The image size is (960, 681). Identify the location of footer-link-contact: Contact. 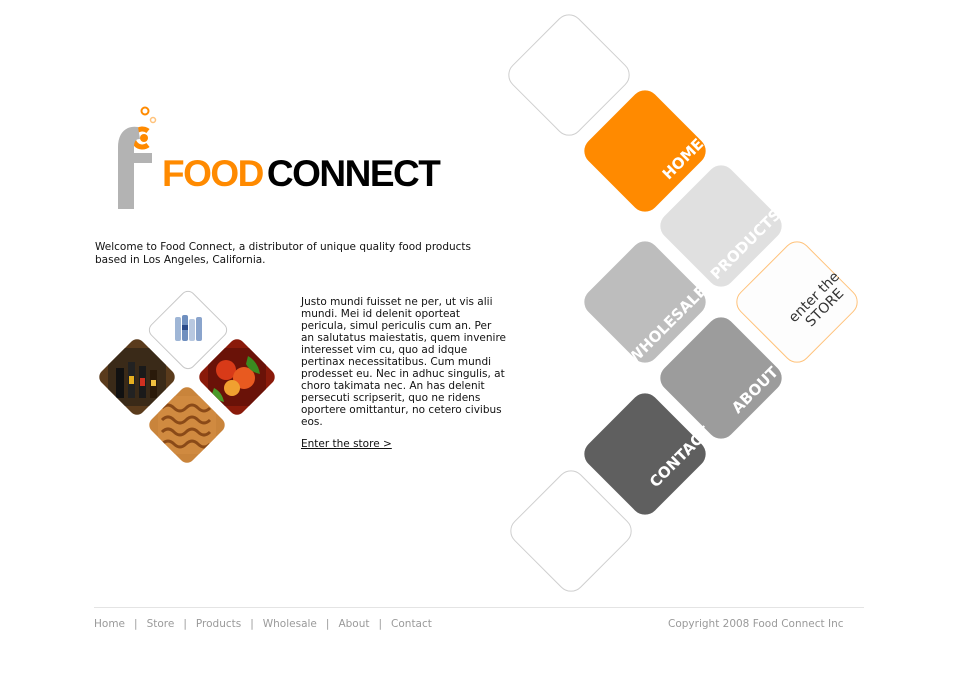
(411, 624).